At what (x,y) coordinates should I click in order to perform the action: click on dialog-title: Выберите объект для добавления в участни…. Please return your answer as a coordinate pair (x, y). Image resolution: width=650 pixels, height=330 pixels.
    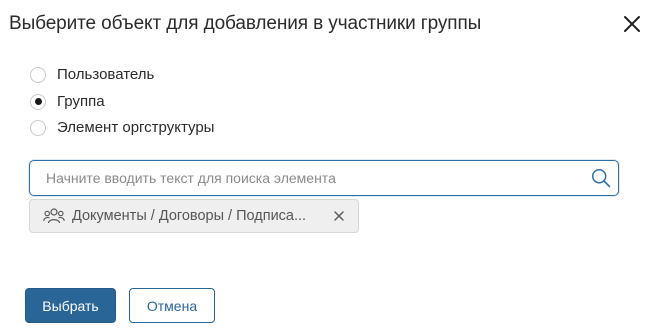
    Looking at the image, I should click on (245, 23).